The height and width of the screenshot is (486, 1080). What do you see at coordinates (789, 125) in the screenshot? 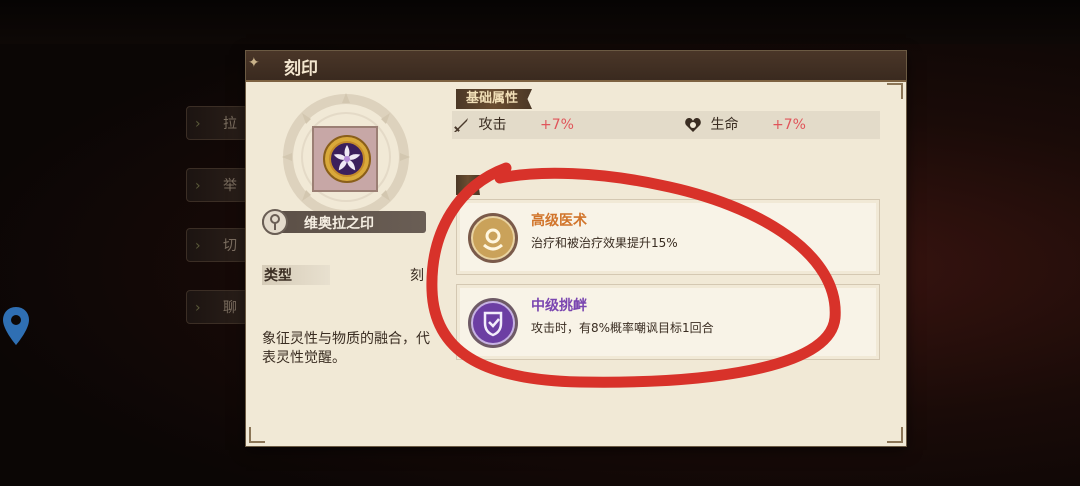
I see `stat-health-value: +7%` at bounding box center [789, 125].